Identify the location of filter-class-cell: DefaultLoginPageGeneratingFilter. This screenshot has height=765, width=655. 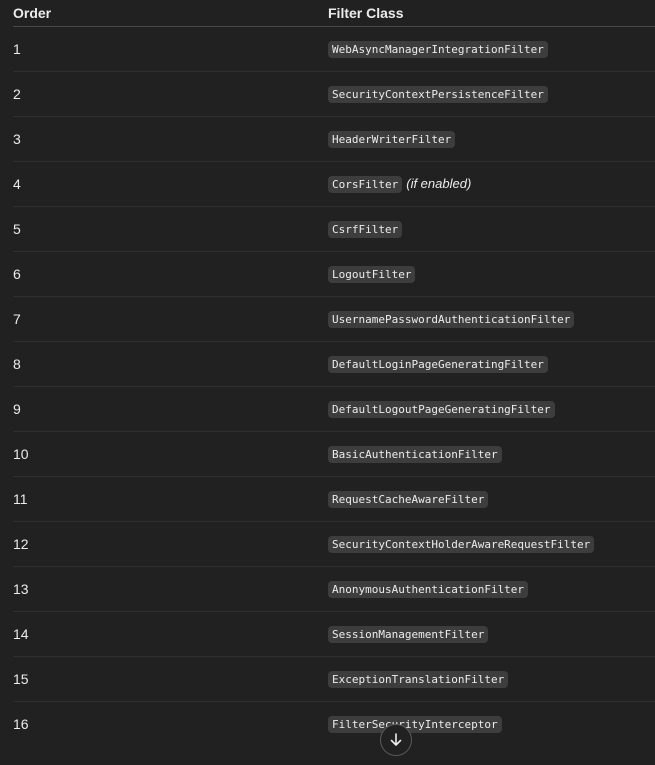
(491, 364).